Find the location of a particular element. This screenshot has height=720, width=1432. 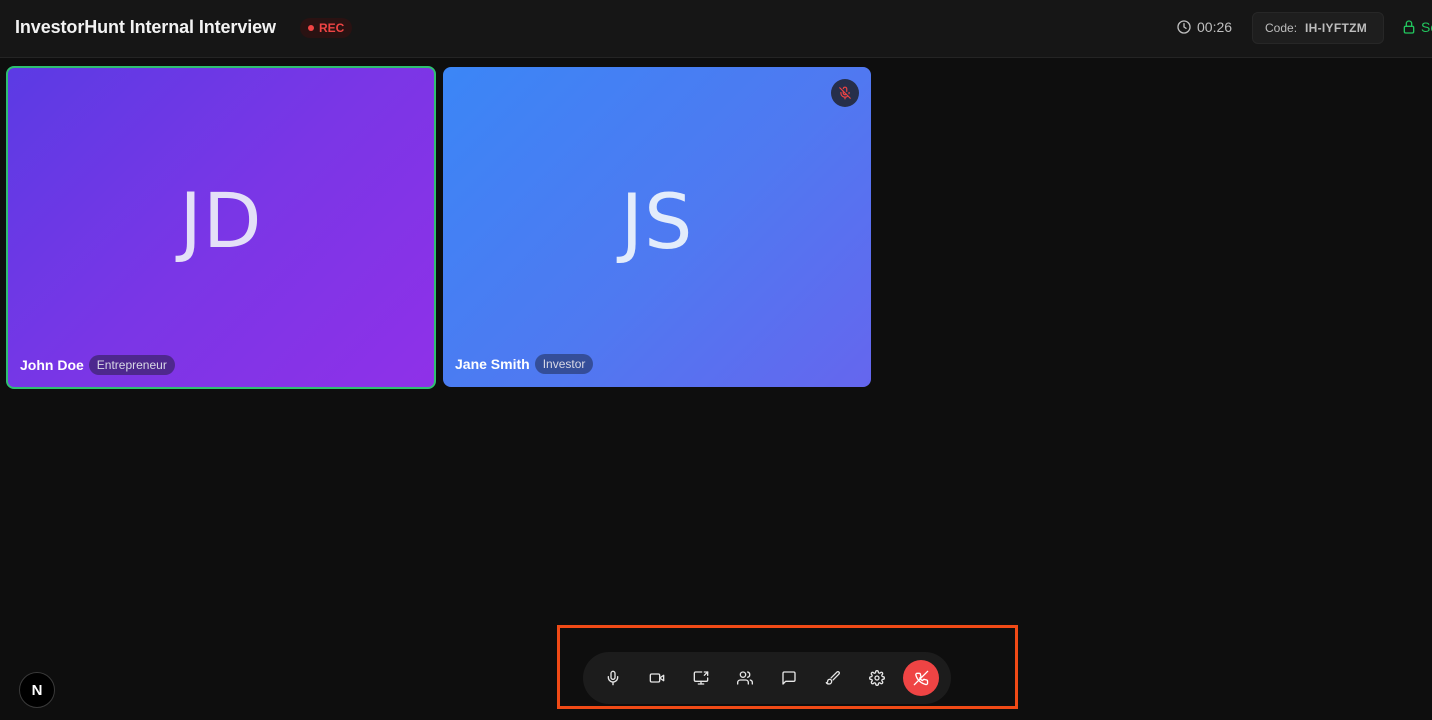

timer-value: 00:26 is located at coordinates (1215, 27).